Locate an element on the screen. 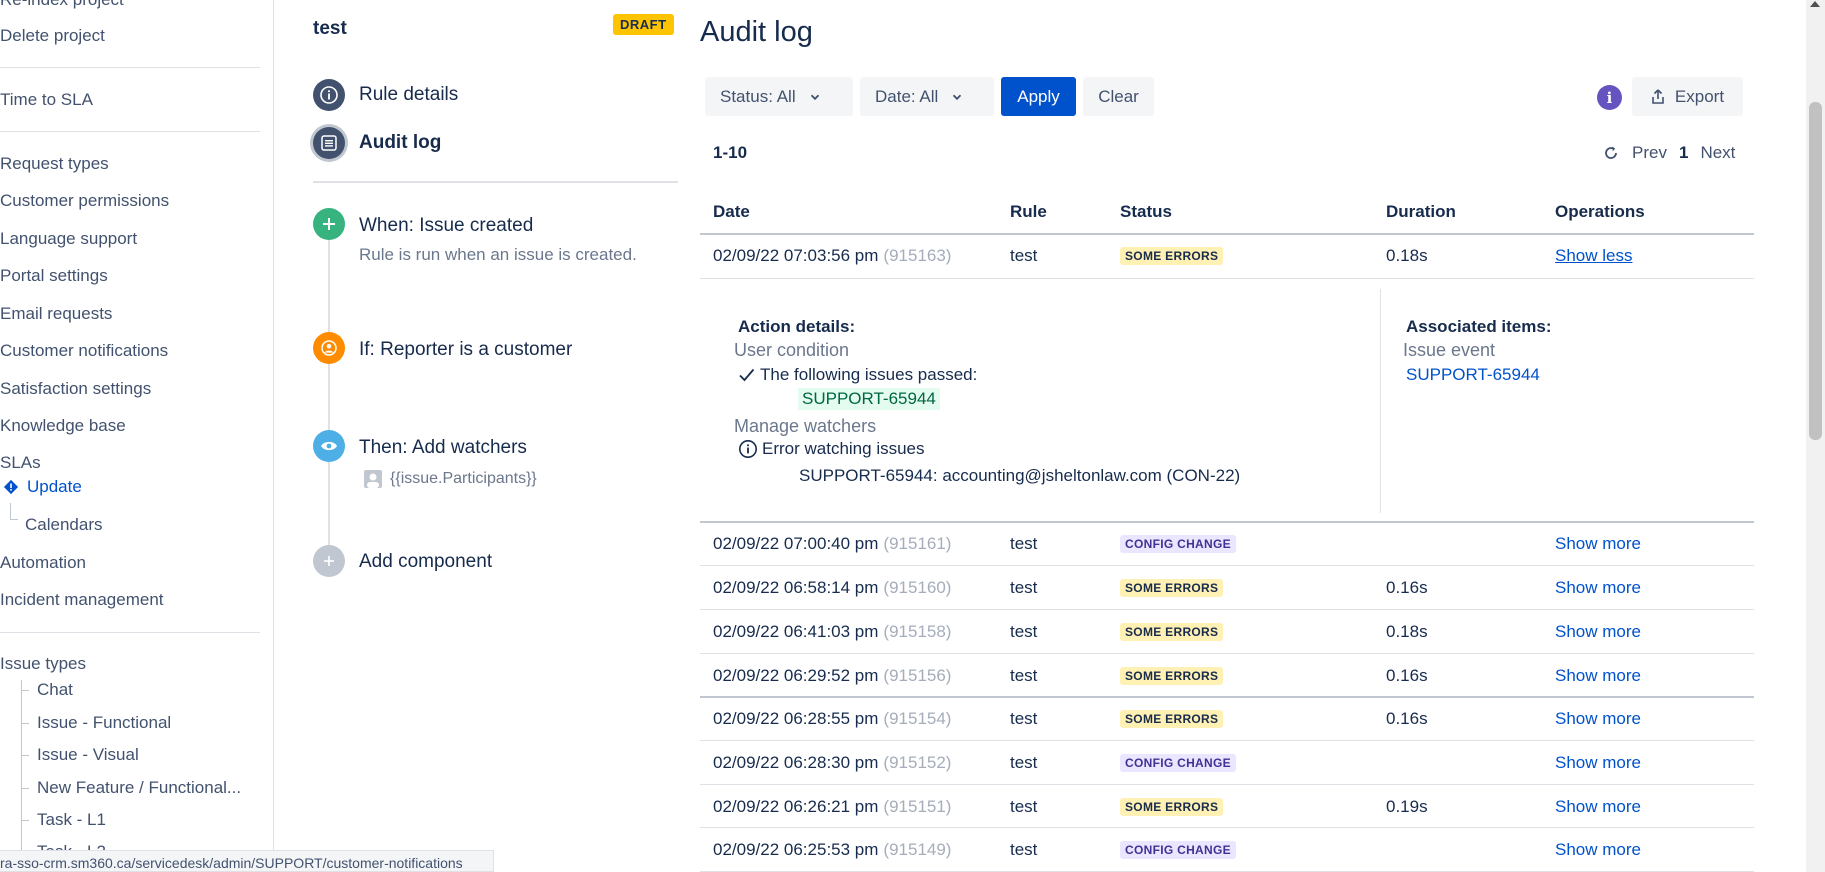  sidebar-item-update: Update is located at coordinates (54, 487).